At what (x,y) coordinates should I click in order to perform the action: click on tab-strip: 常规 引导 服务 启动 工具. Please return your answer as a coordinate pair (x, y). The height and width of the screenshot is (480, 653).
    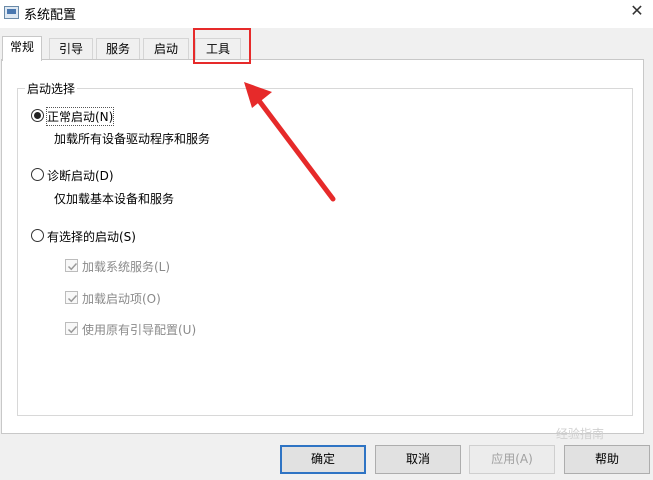
    Looking at the image, I should click on (326, 48).